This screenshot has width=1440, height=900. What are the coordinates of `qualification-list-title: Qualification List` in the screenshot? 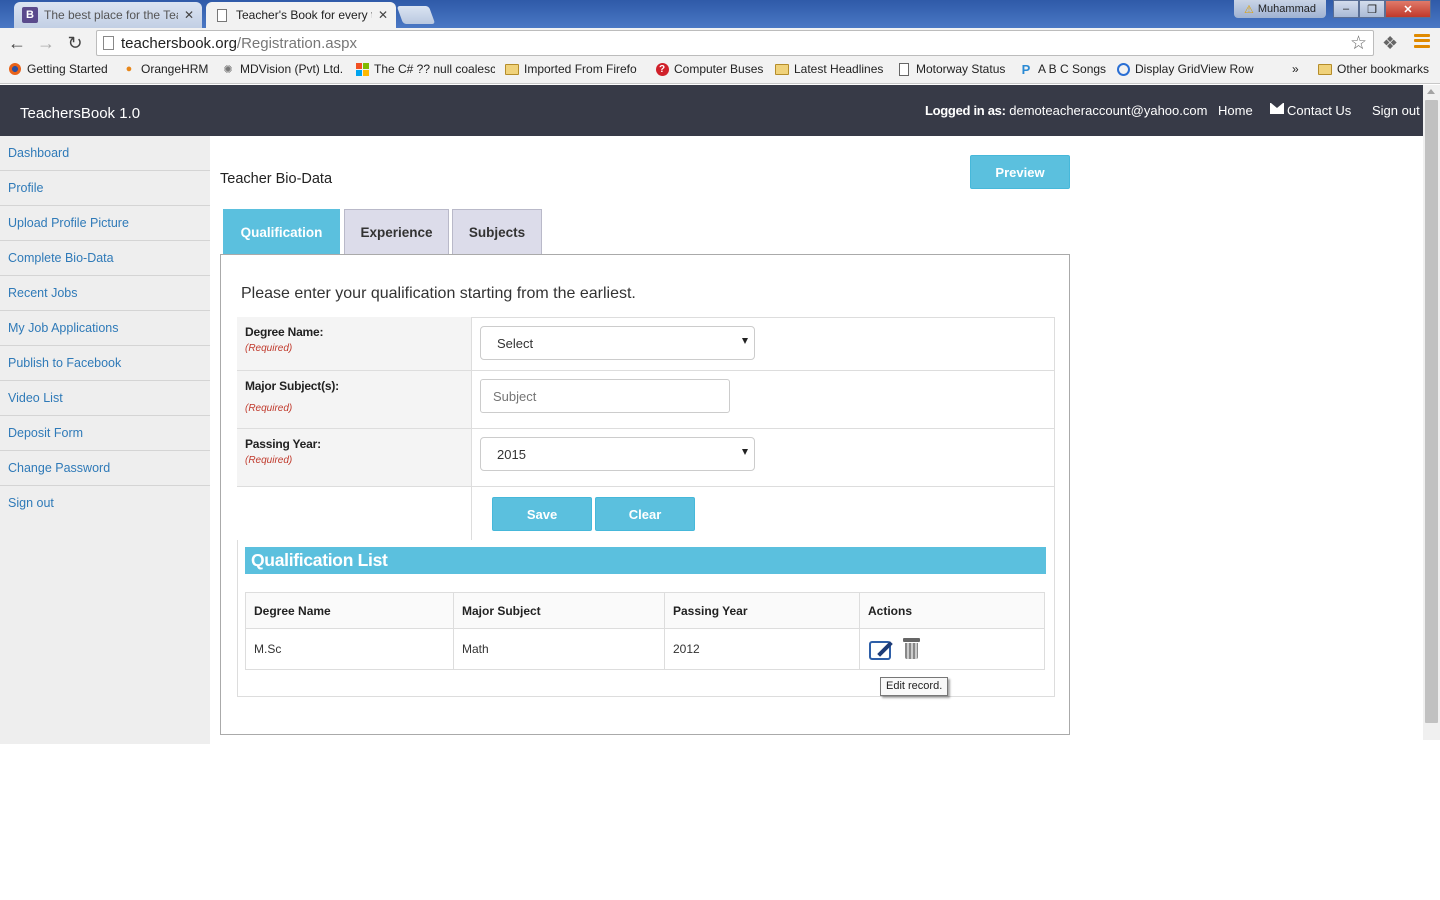 It's located at (645, 560).